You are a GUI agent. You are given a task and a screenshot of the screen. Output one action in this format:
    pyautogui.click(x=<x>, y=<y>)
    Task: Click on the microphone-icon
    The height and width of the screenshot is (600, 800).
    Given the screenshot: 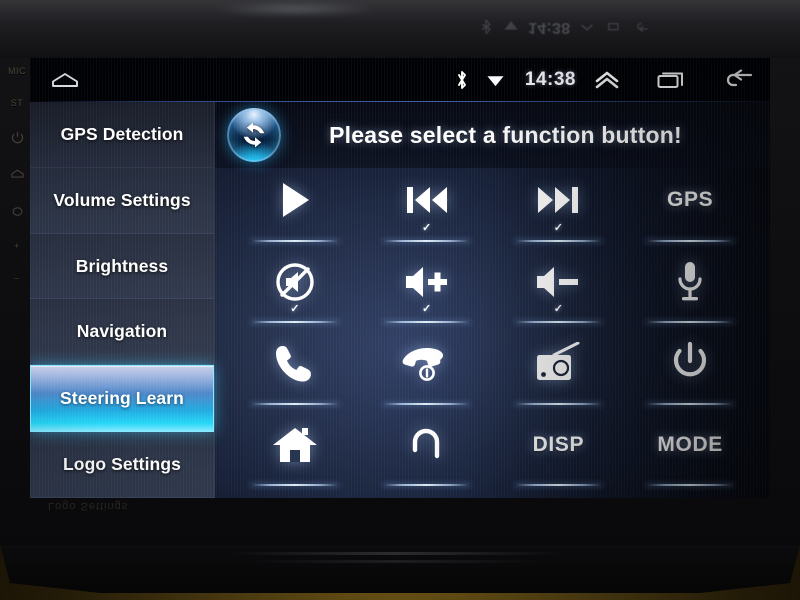 What is the action you would take?
    pyautogui.click(x=690, y=282)
    